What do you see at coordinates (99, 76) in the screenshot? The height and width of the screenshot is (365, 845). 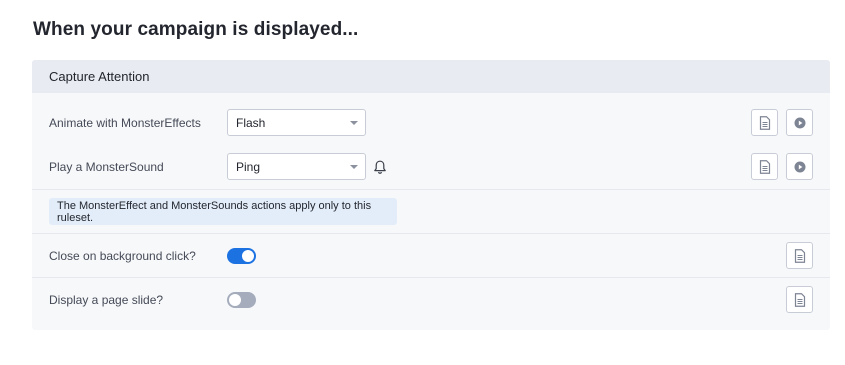 I see `panel-header-label: Capture Attention` at bounding box center [99, 76].